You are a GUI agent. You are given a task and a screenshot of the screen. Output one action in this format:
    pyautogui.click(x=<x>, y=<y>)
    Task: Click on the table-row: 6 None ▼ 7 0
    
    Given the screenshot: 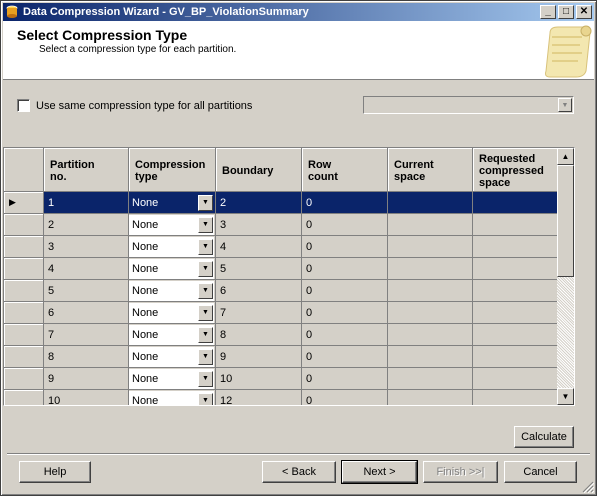 What is the action you would take?
    pyautogui.click(x=281, y=313)
    